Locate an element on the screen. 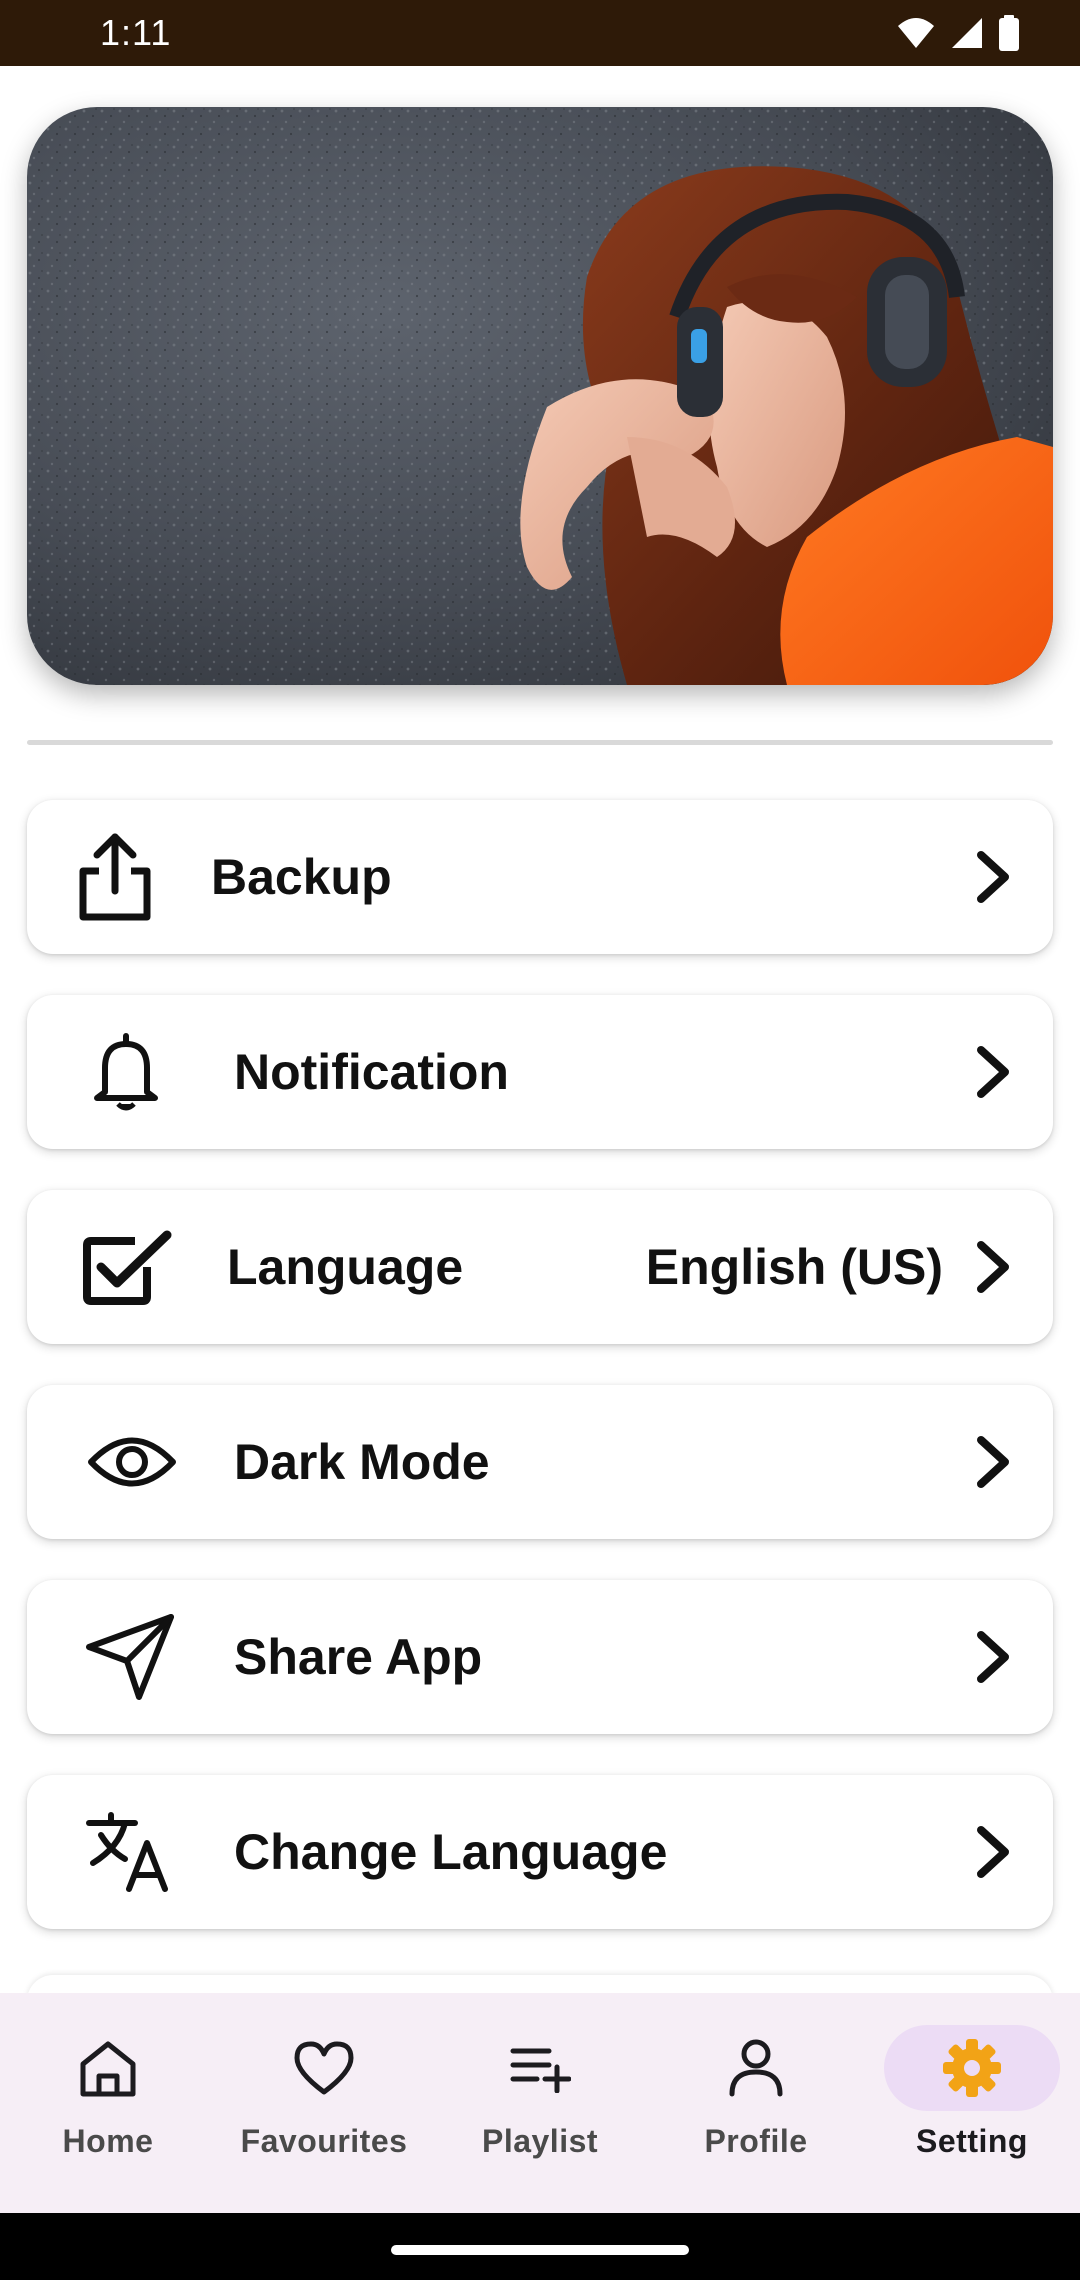 The height and width of the screenshot is (2280, 1080). setting-language-value: English (US) is located at coordinates (794, 1267).